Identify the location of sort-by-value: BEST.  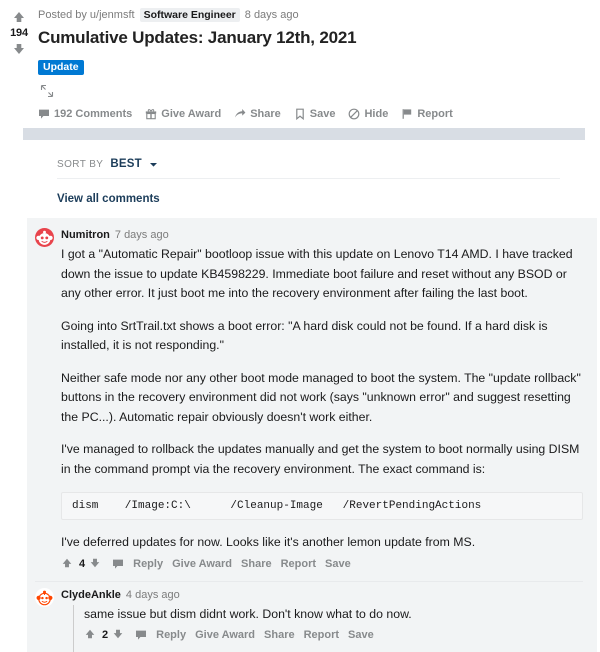
(125, 164).